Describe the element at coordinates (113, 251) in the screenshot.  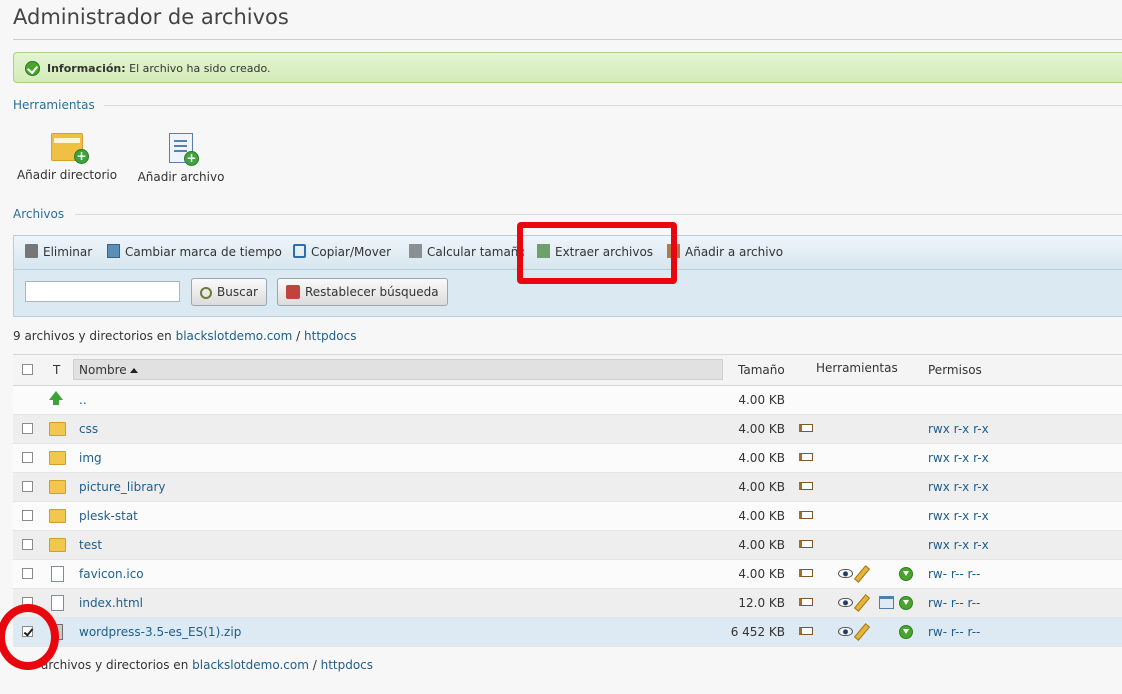
I see `timestamp-icon` at that location.